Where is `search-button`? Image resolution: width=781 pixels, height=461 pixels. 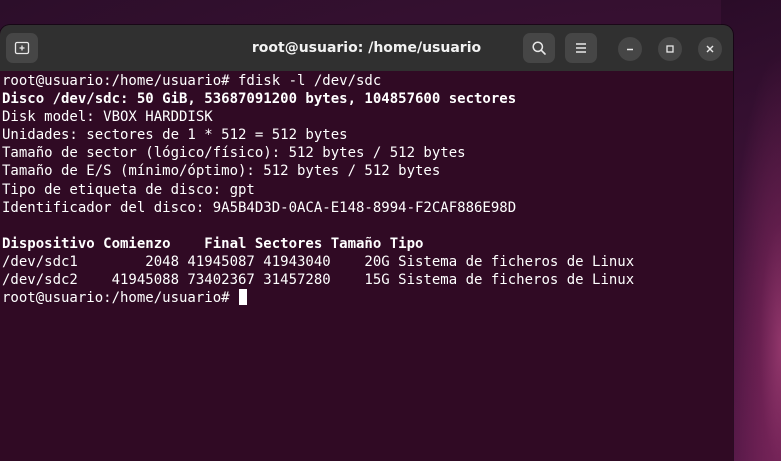
search-button is located at coordinates (539, 48).